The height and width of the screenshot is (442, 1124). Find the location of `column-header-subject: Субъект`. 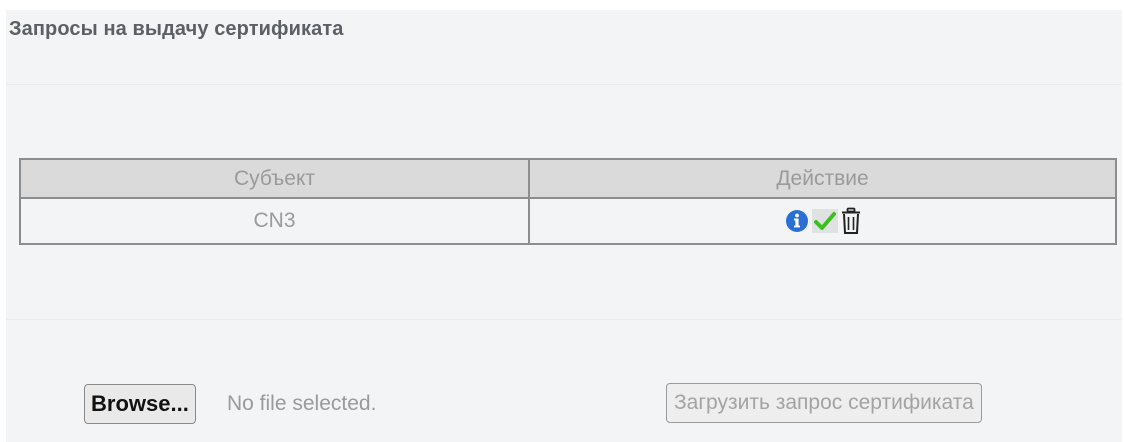

column-header-subject: Субъект is located at coordinates (274, 178).